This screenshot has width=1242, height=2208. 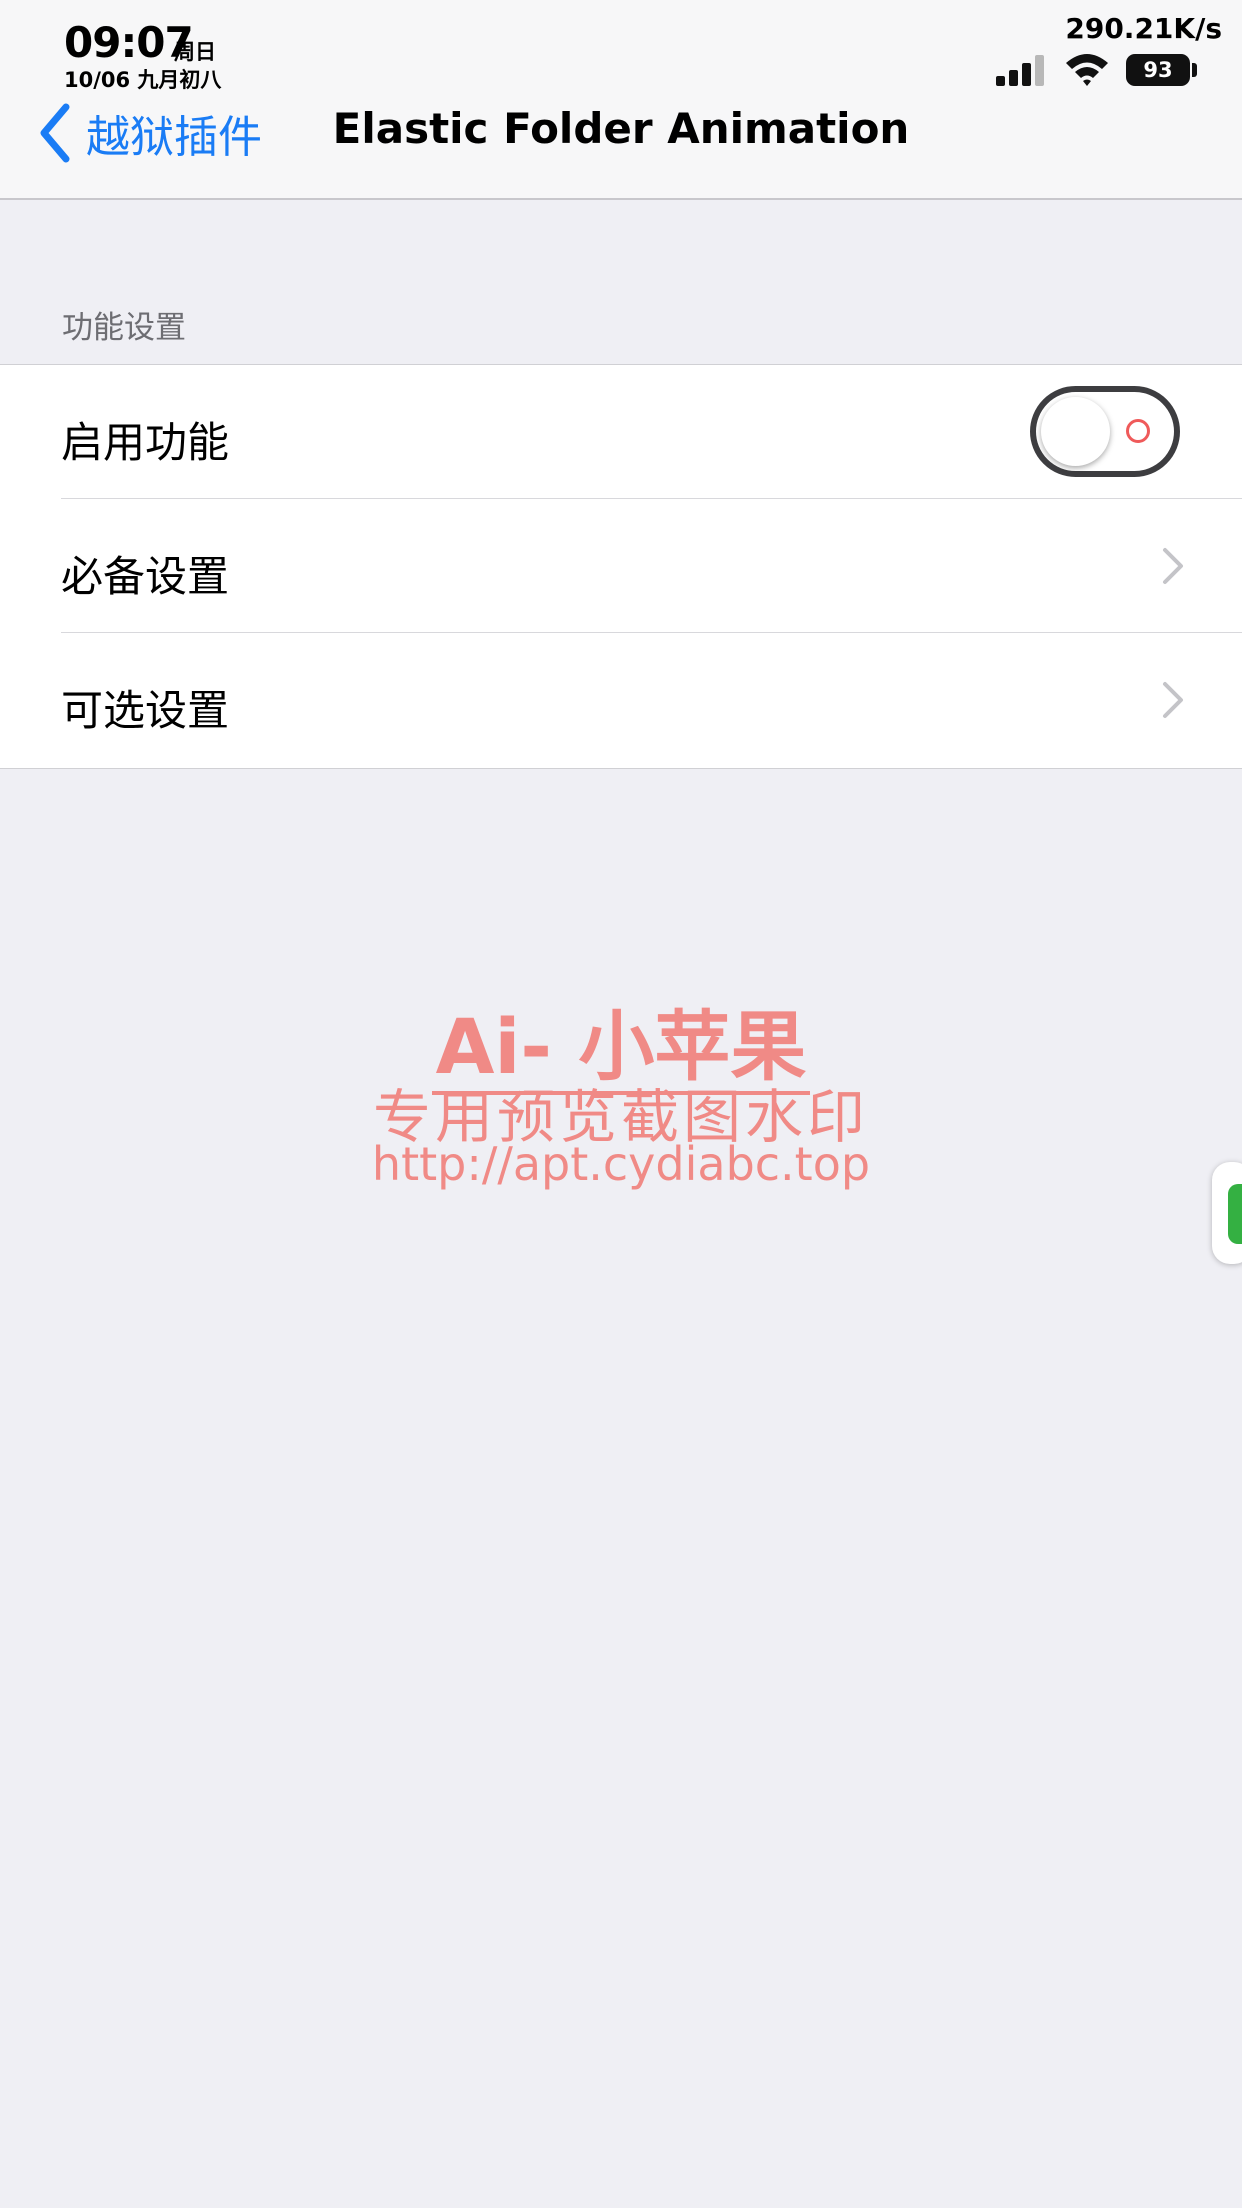 What do you see at coordinates (1138, 431) in the screenshot?
I see `toggle-off-indicator` at bounding box center [1138, 431].